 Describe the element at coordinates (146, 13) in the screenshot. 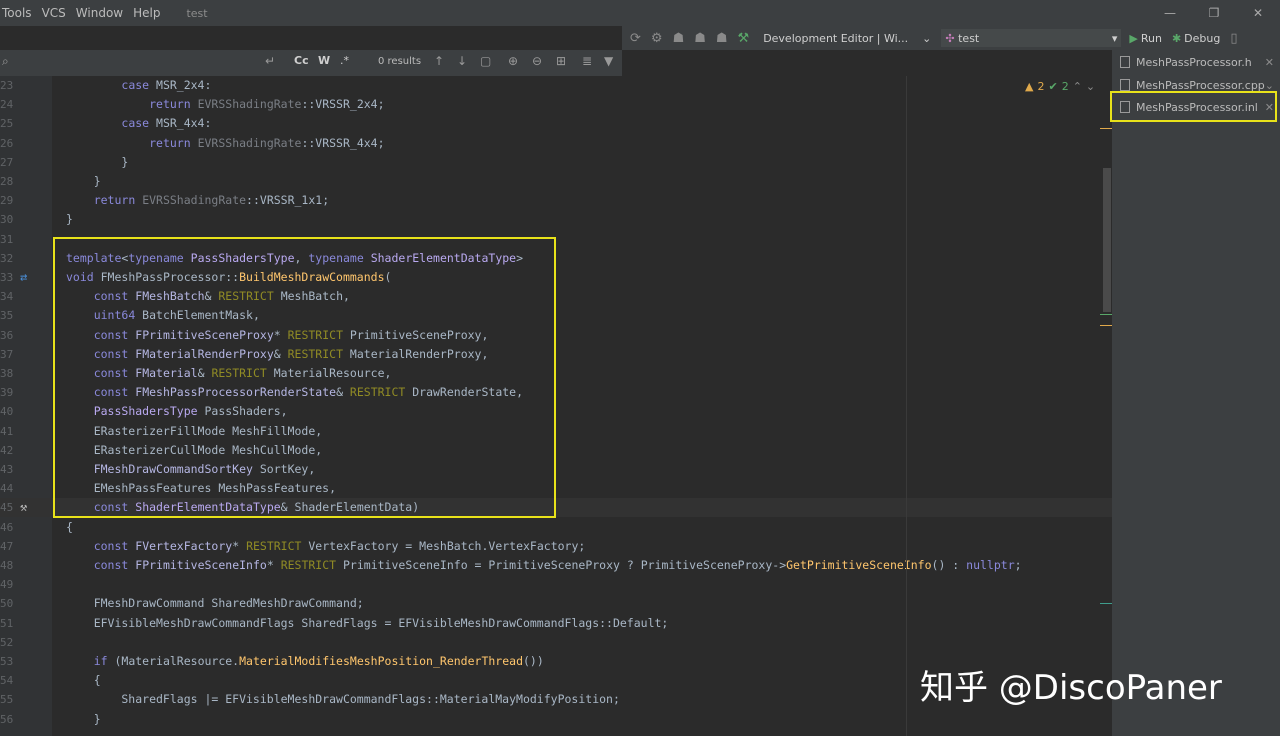

I see `menu-help: Help` at that location.